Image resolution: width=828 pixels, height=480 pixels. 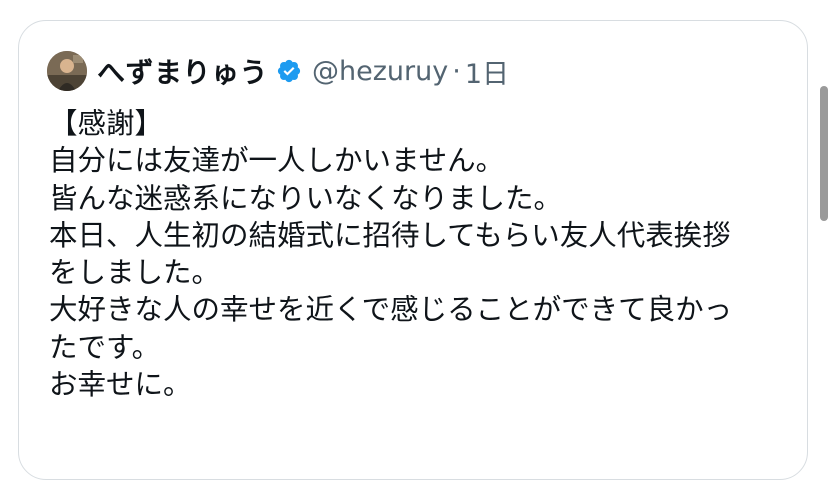 I want to click on tweet-text-line: たです。, so click(x=105, y=347).